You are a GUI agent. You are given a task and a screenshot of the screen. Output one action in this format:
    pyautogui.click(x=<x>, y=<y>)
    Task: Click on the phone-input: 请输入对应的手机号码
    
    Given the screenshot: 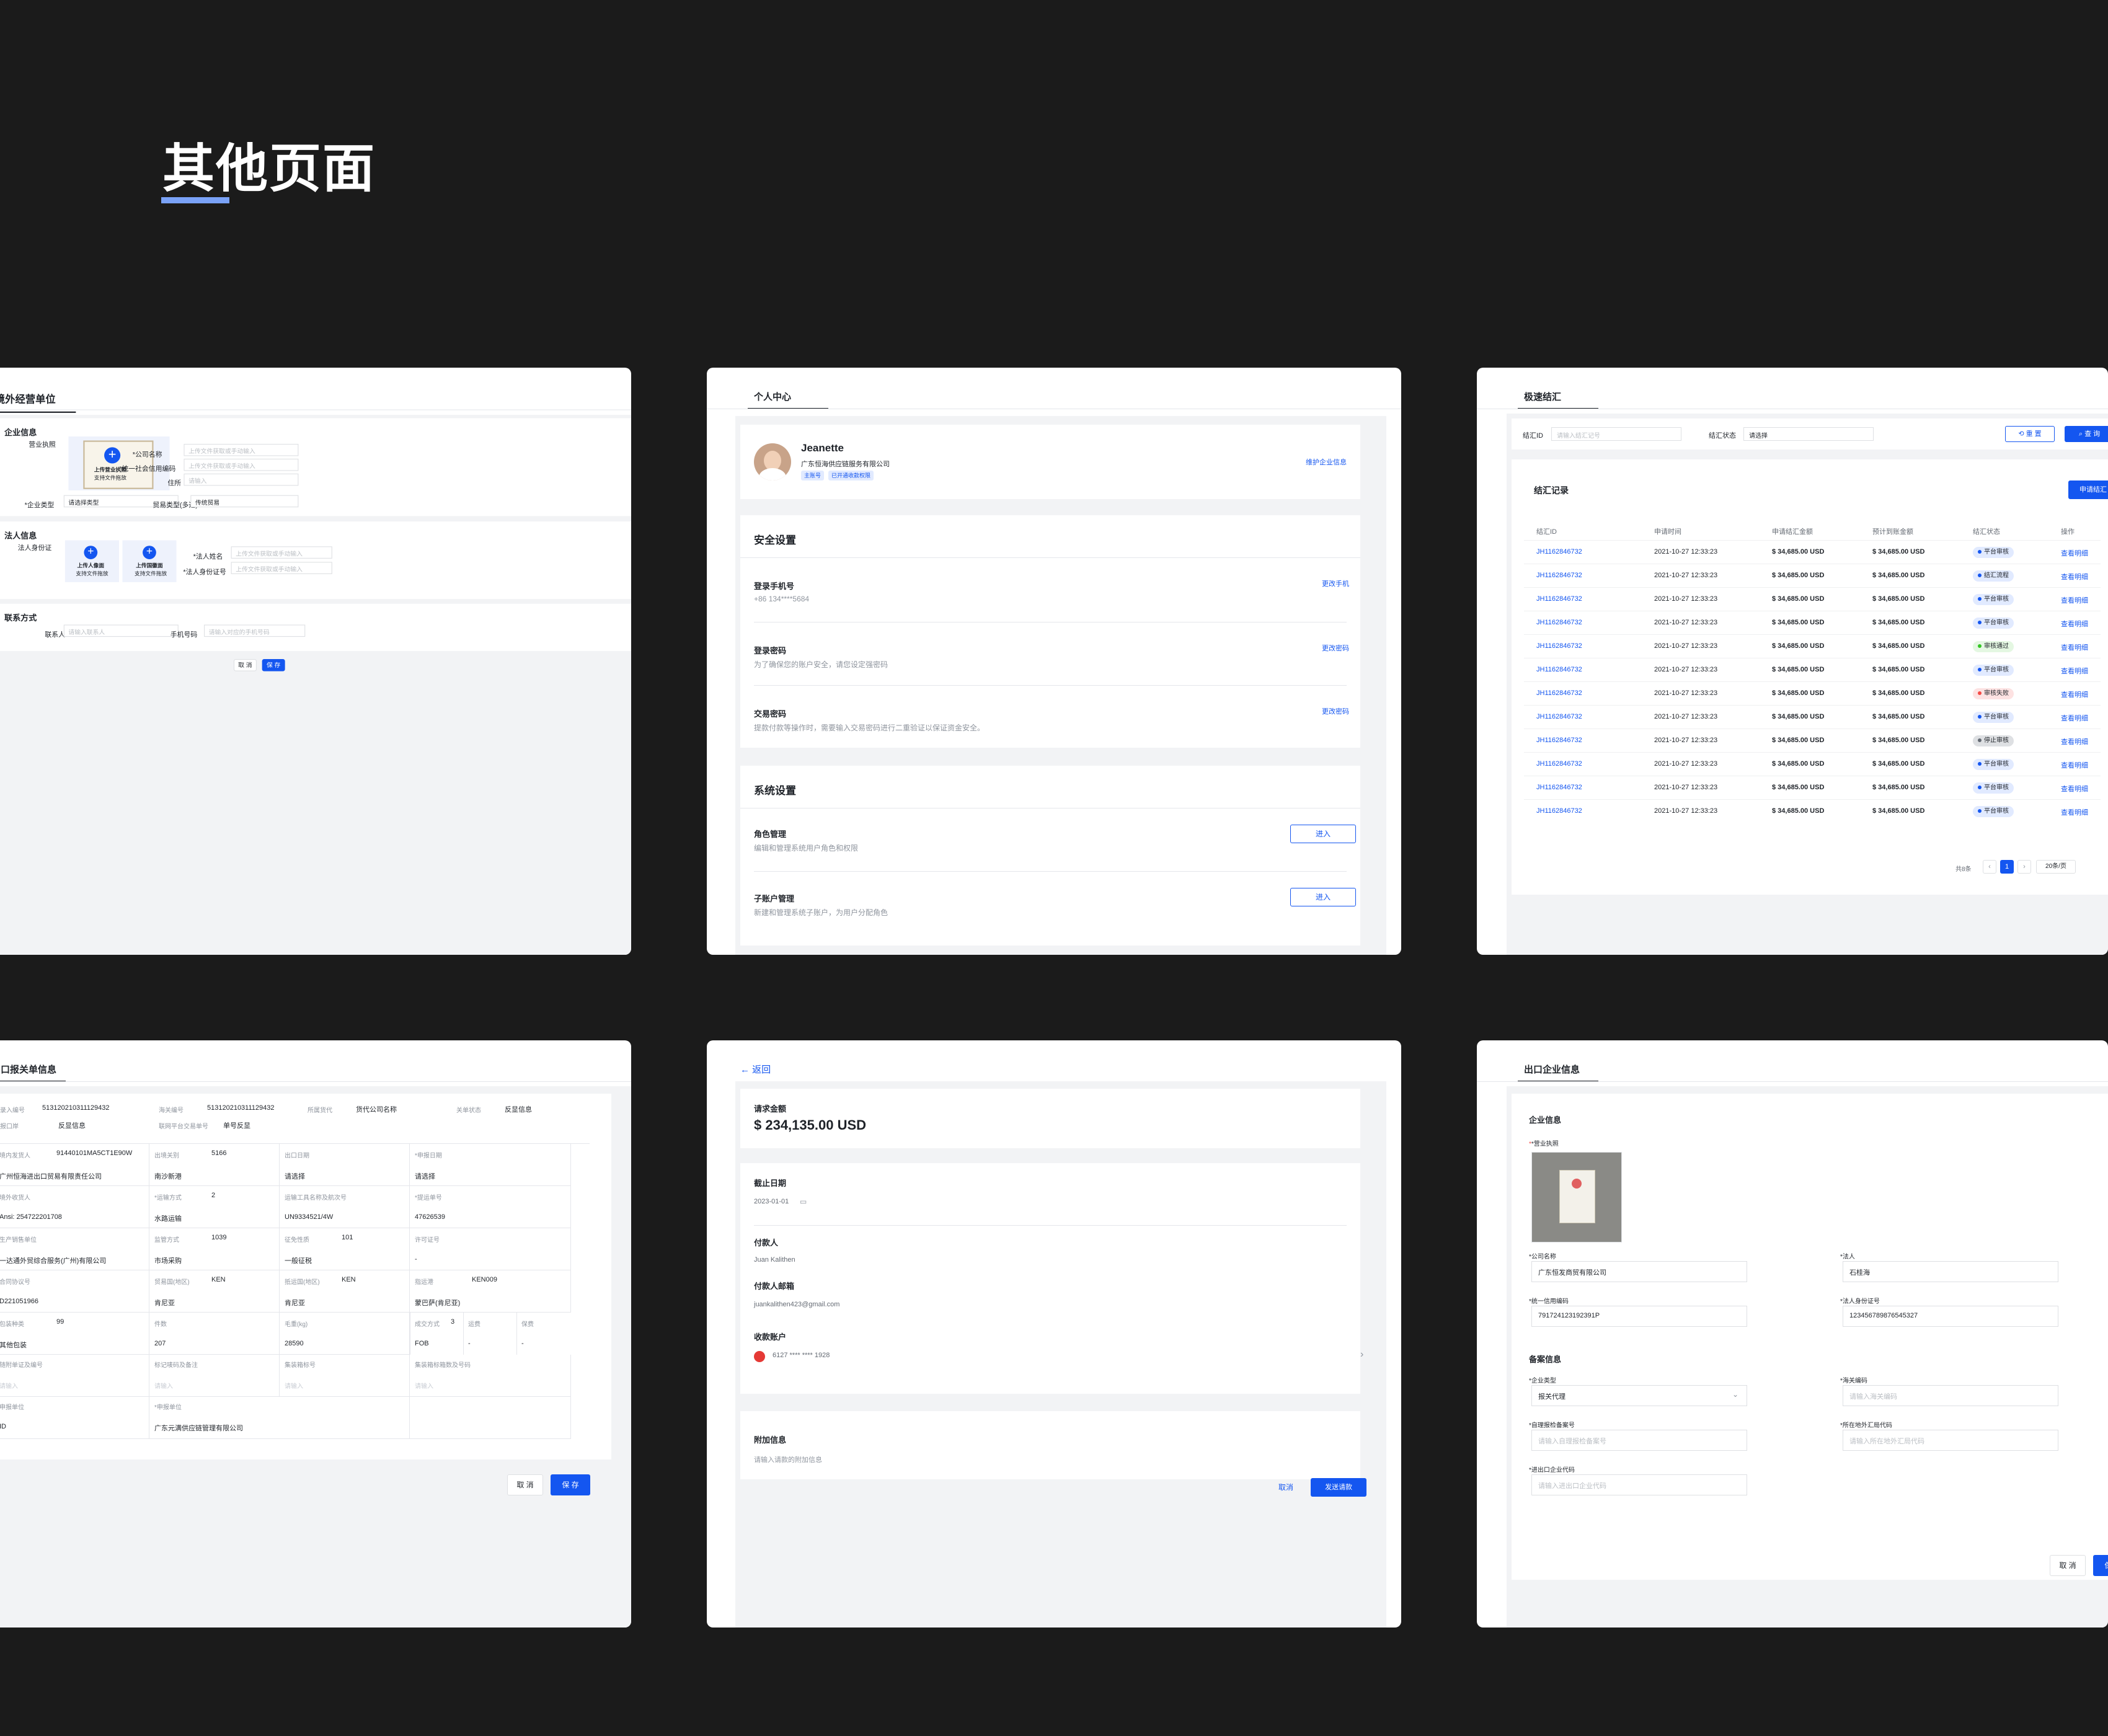 What is the action you would take?
    pyautogui.click(x=255, y=630)
    